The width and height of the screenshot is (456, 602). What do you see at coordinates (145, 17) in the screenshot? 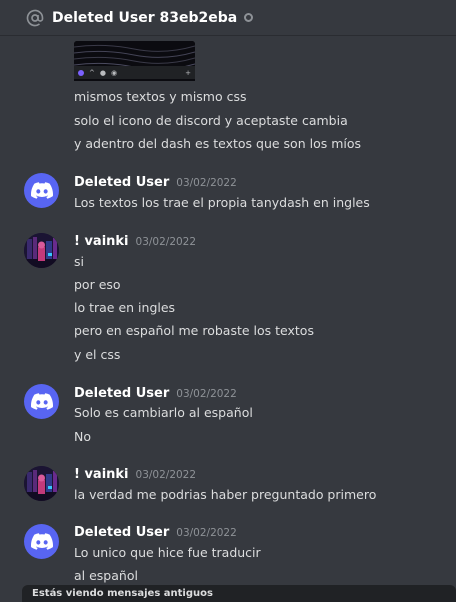
I see `channel-title: Deleted User 83eb2eba` at bounding box center [145, 17].